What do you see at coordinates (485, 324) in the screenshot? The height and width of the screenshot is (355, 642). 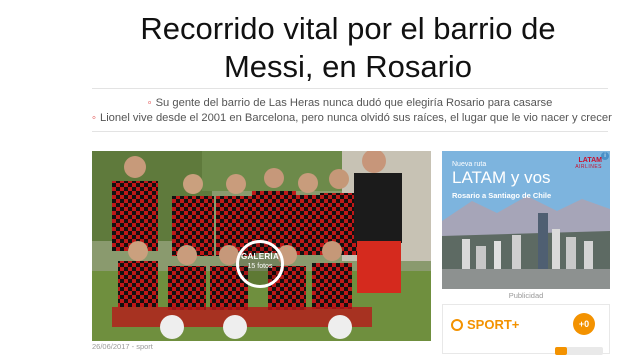 I see `sport-plus-logo: SPORT+` at bounding box center [485, 324].